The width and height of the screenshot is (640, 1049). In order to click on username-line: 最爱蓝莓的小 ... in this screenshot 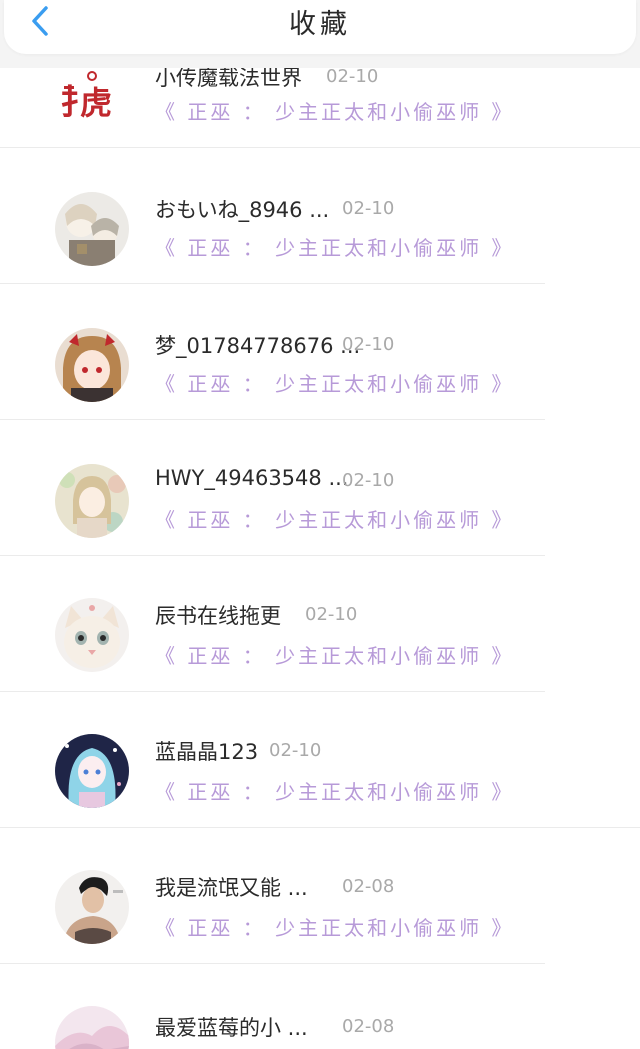, I will do `click(231, 1027)`.